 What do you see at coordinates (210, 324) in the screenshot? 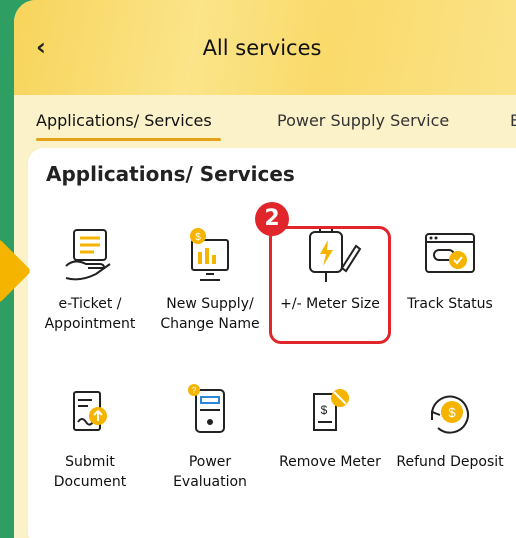
I see `service-label: Change Name` at bounding box center [210, 324].